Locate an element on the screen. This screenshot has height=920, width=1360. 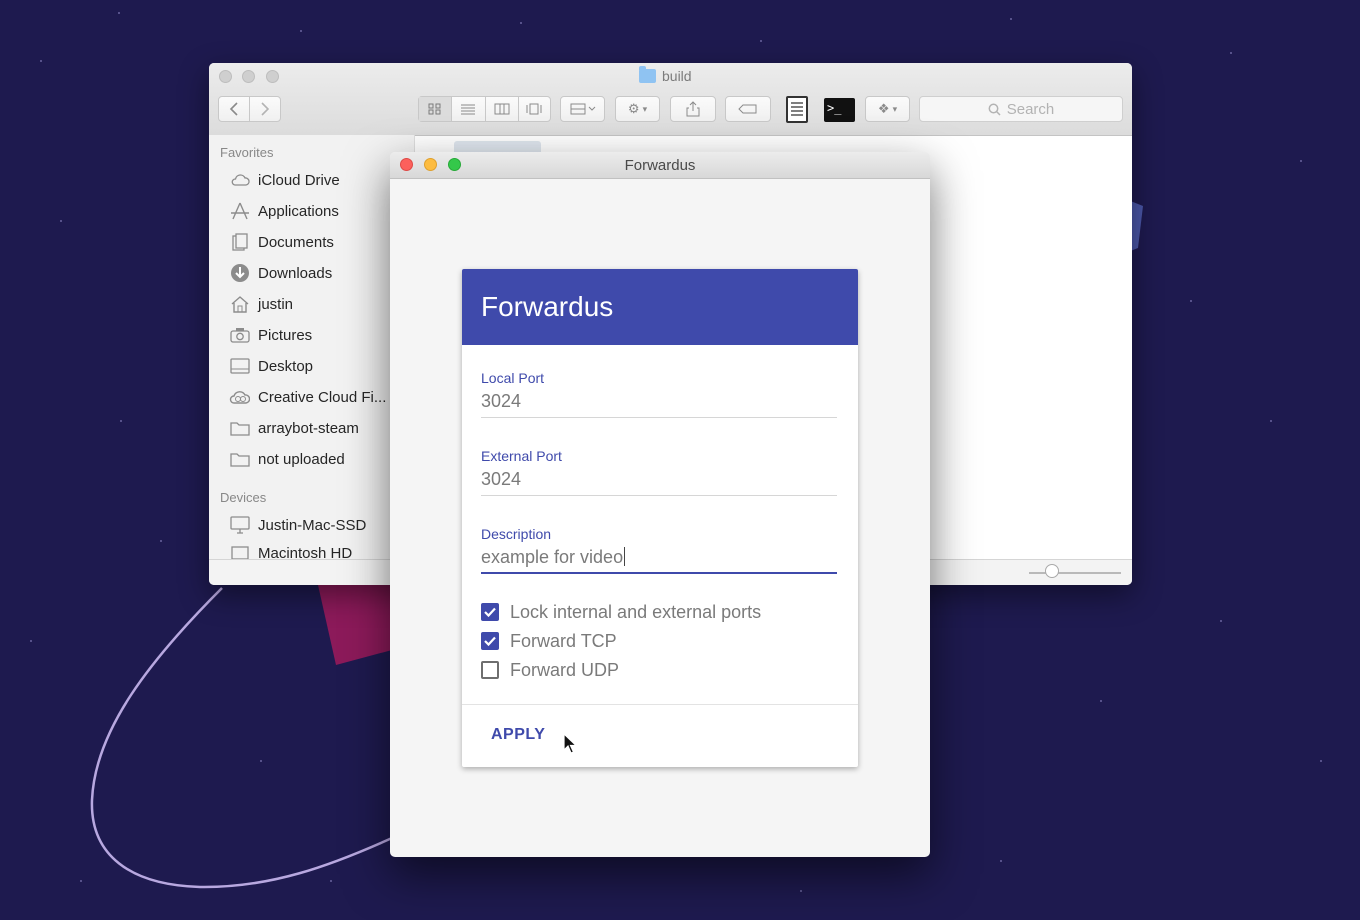
applications-icon is located at coordinates (239, 211).